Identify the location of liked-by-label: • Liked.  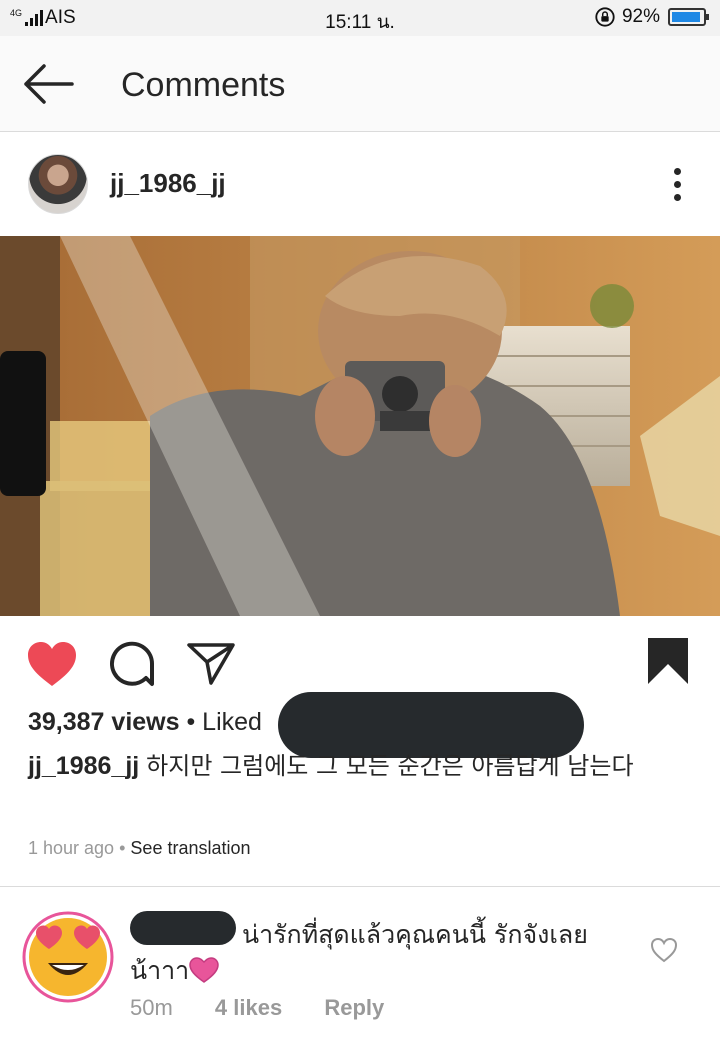
(224, 722).